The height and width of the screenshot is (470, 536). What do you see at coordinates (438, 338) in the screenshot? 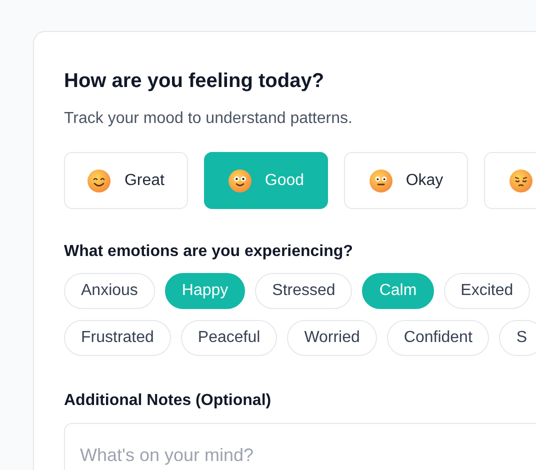
I see `emotion-chip: Confident` at bounding box center [438, 338].